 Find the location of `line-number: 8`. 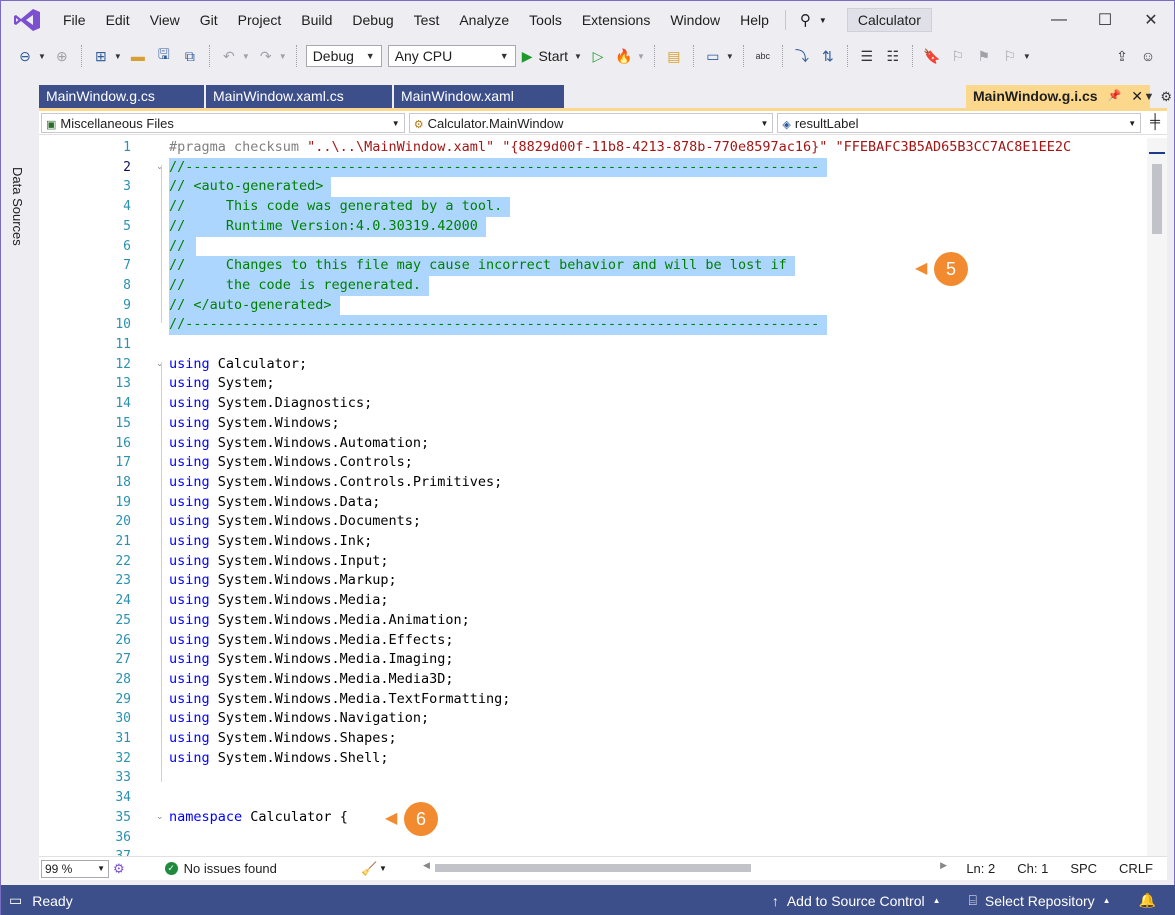

line-number: 8 is located at coordinates (127, 285).